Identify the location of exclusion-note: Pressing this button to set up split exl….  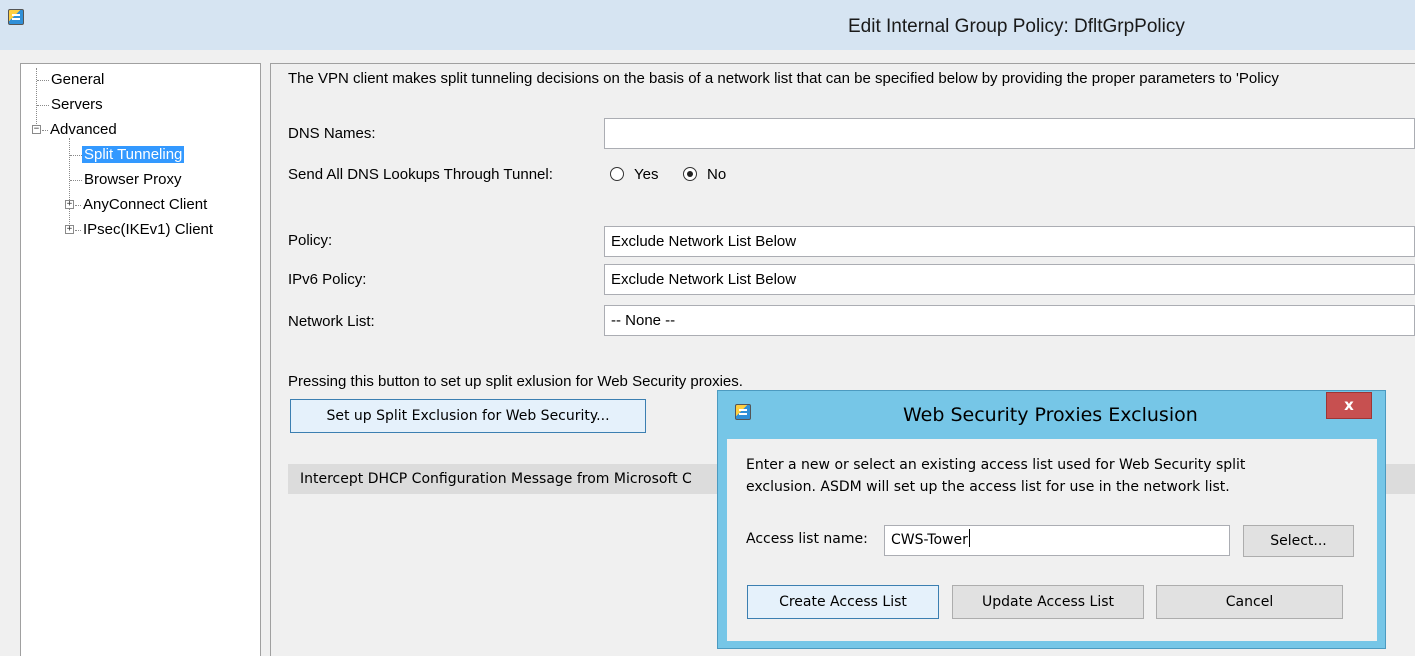
(515, 381).